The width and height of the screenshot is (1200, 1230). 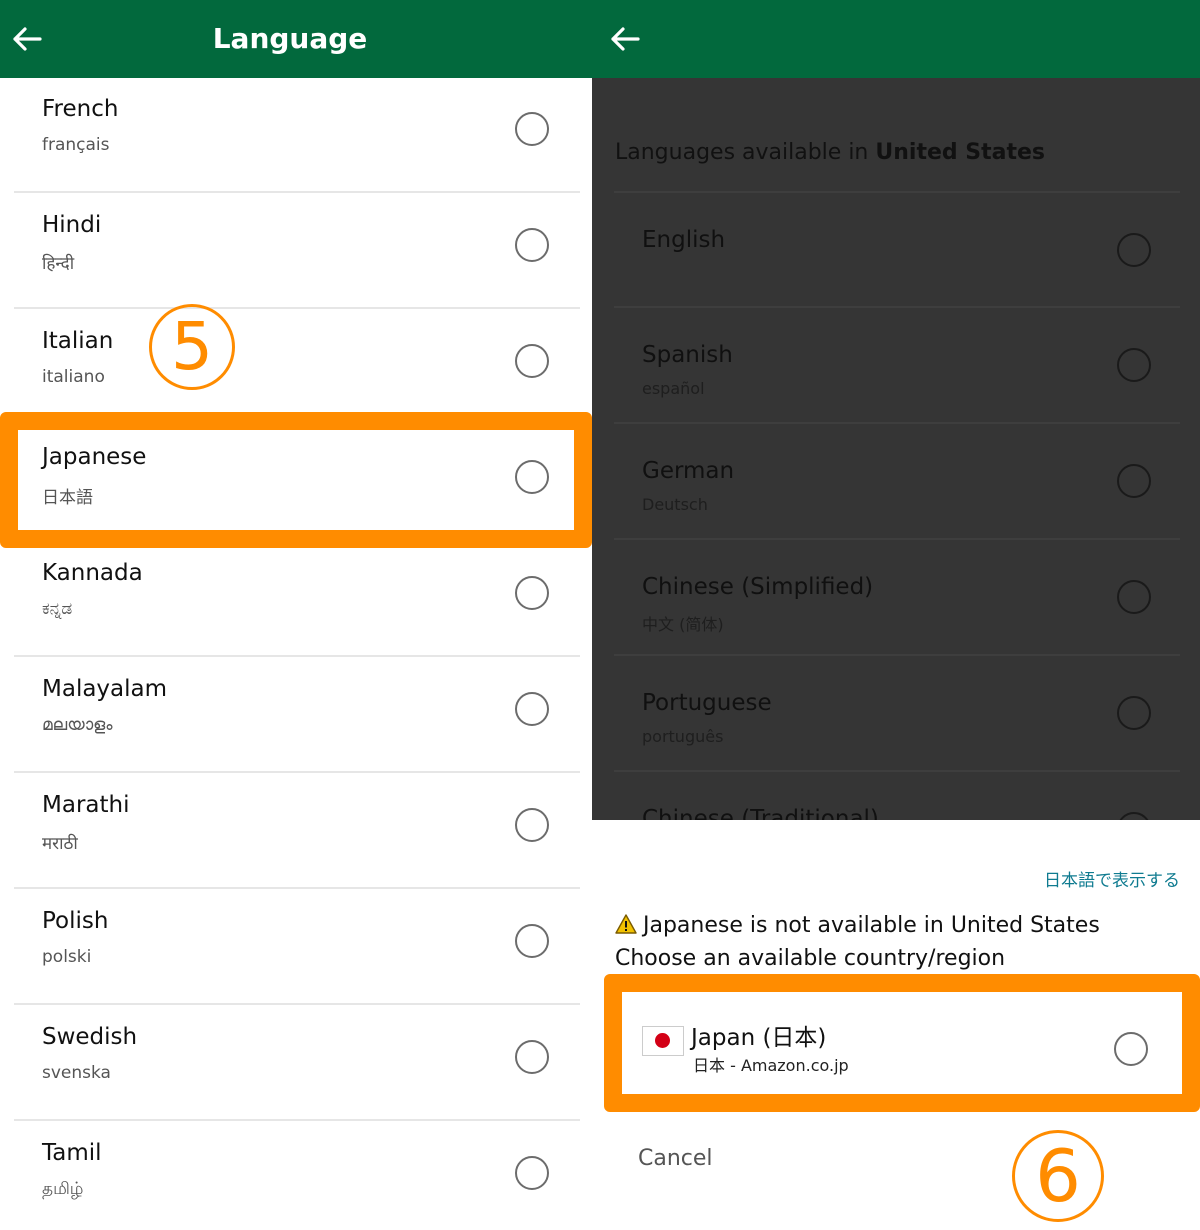 What do you see at coordinates (896, 39) in the screenshot?
I see `app-bar` at bounding box center [896, 39].